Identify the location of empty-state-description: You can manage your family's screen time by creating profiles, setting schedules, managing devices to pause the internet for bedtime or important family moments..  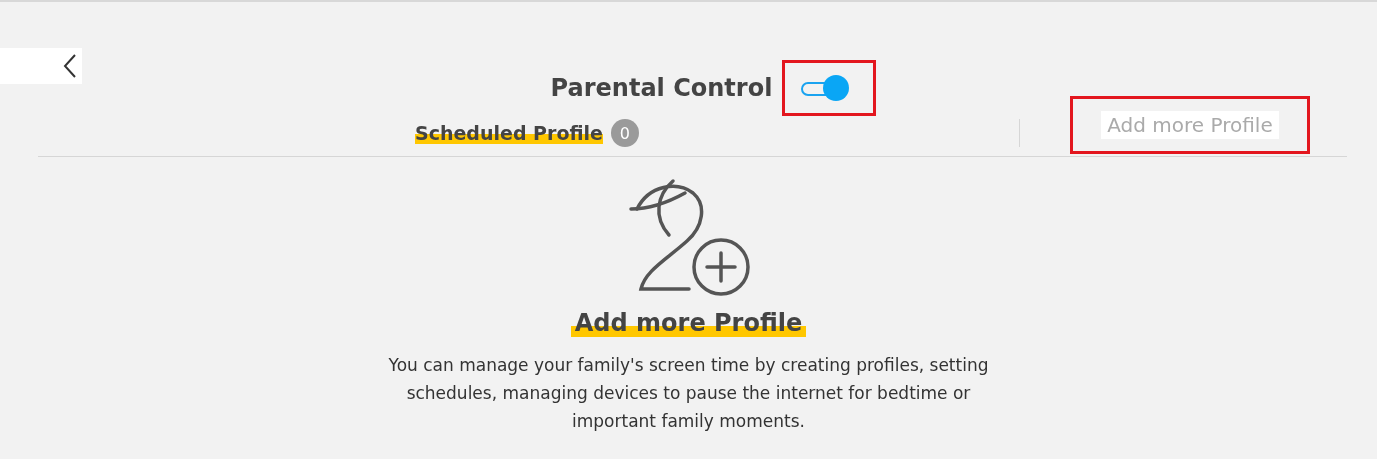
(688, 393).